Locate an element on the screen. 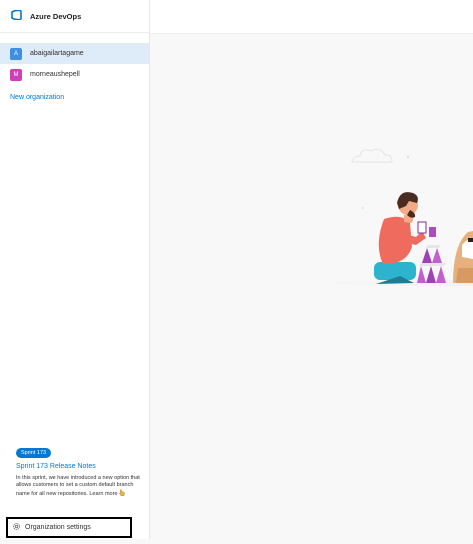  brand-name: Azure DevOps is located at coordinates (56, 16).